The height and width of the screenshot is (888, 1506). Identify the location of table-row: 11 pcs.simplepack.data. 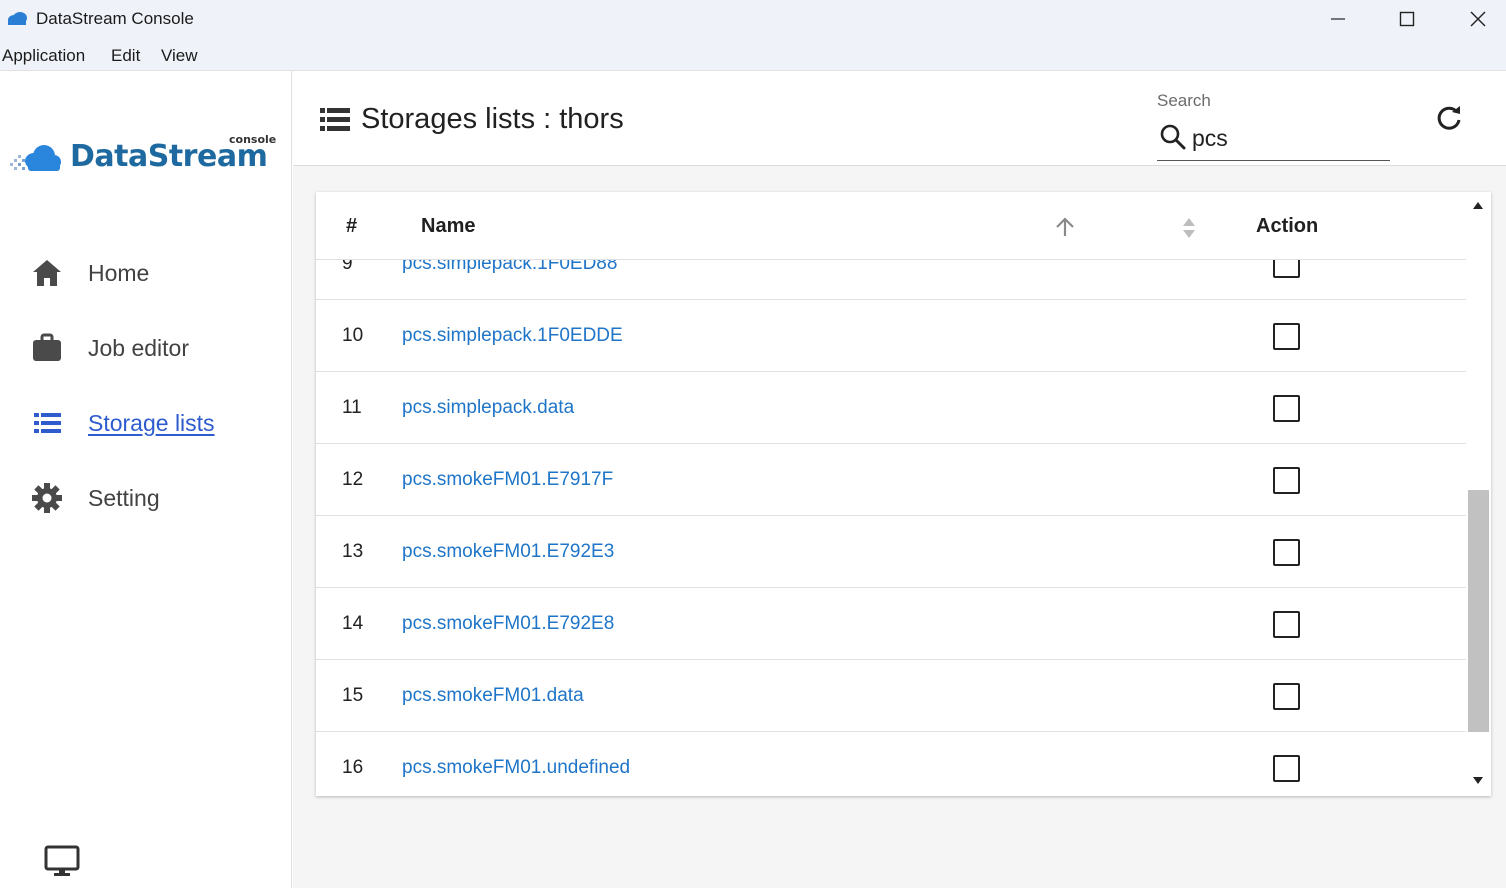
(891, 408).